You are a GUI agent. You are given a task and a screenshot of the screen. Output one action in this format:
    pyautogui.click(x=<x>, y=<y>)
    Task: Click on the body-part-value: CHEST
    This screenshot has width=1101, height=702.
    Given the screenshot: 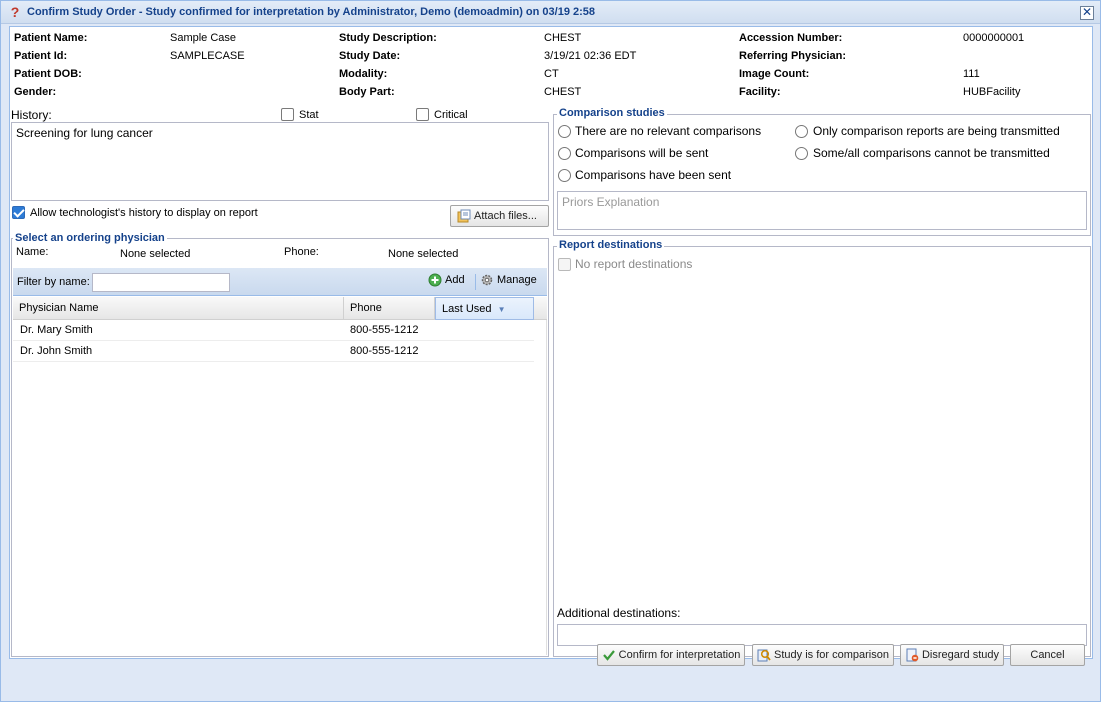 What is the action you would take?
    pyautogui.click(x=563, y=92)
    